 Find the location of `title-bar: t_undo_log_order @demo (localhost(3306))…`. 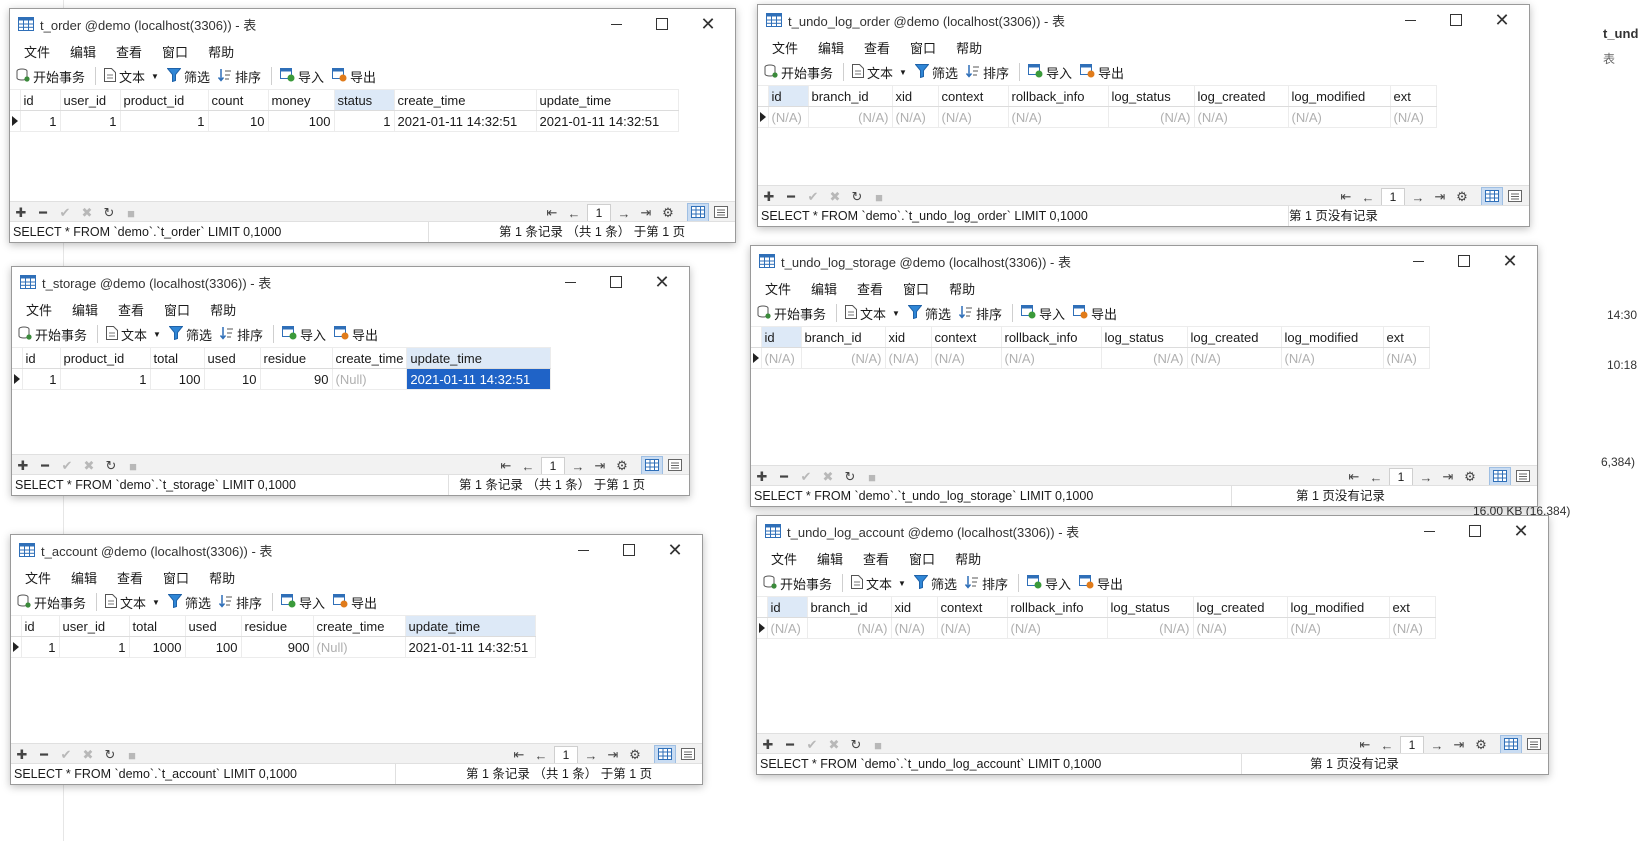

title-bar: t_undo_log_order @demo (localhost(3306))… is located at coordinates (1143, 20).